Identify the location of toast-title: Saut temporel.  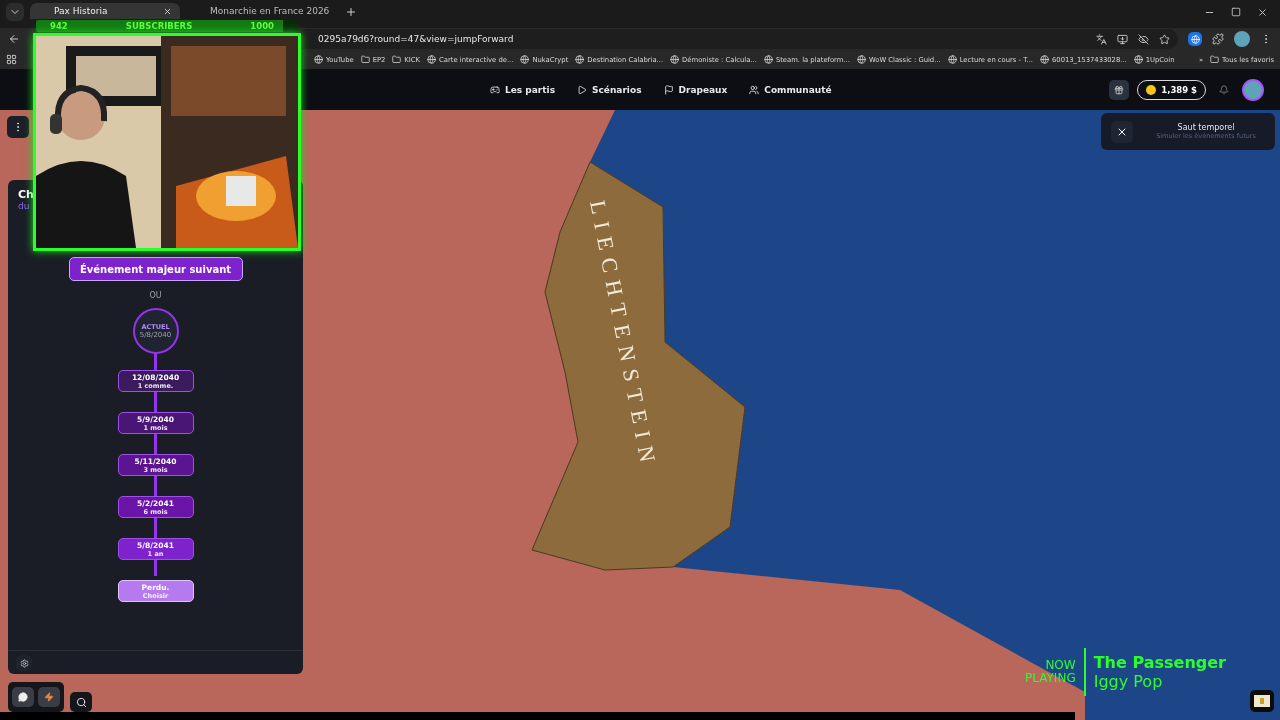
(1206, 127).